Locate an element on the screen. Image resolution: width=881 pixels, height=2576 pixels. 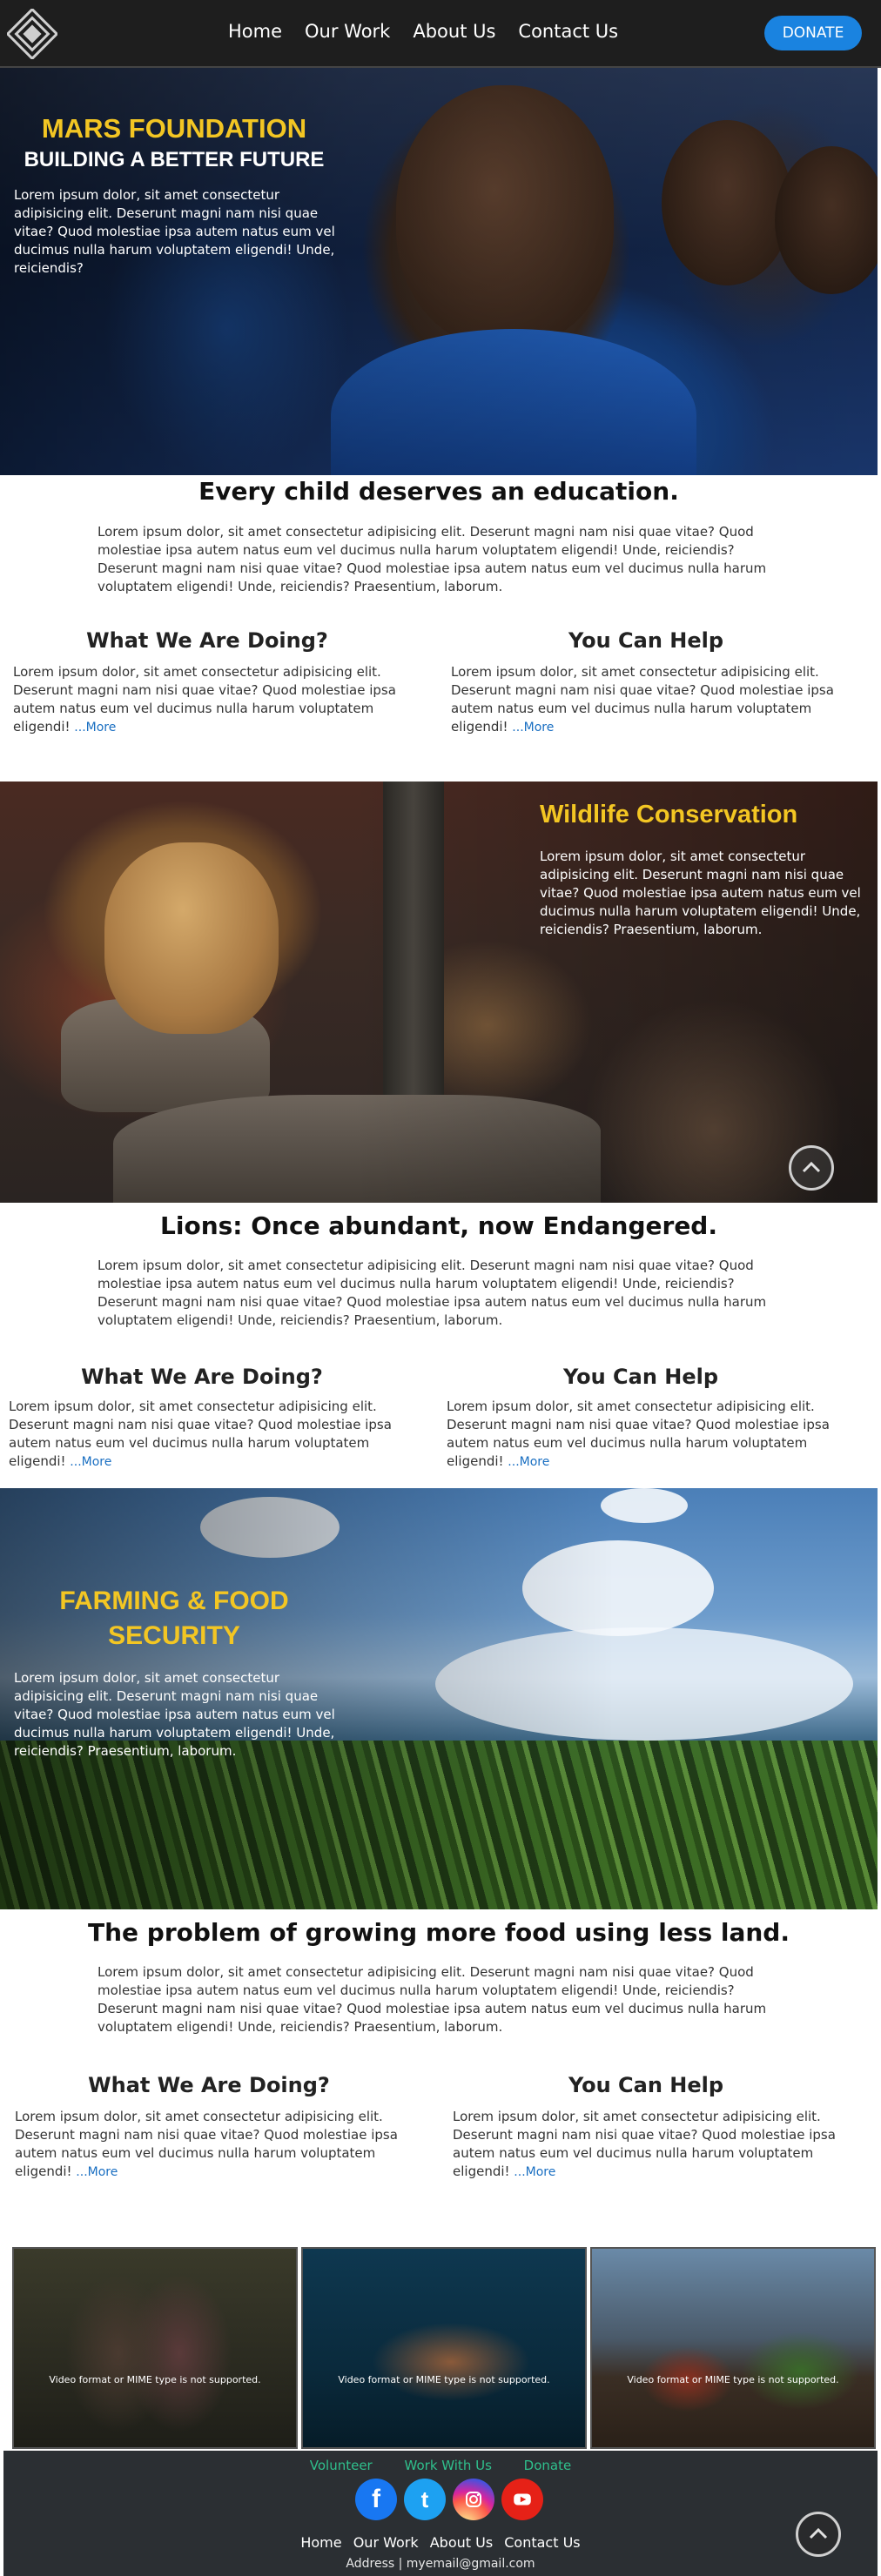
footer-contact-us-link: Contact Us is located at coordinates (542, 2542).